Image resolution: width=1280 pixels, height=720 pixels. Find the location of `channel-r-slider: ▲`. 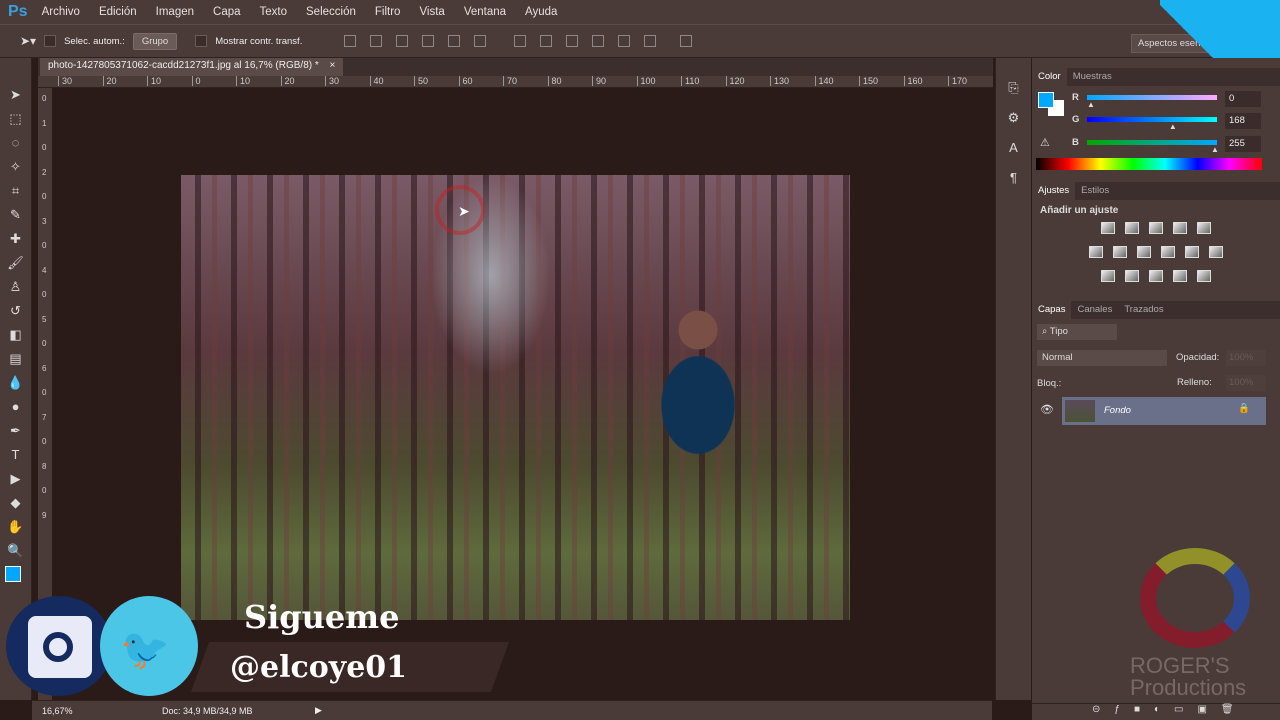

channel-r-slider: ▲ is located at coordinates (1152, 102).